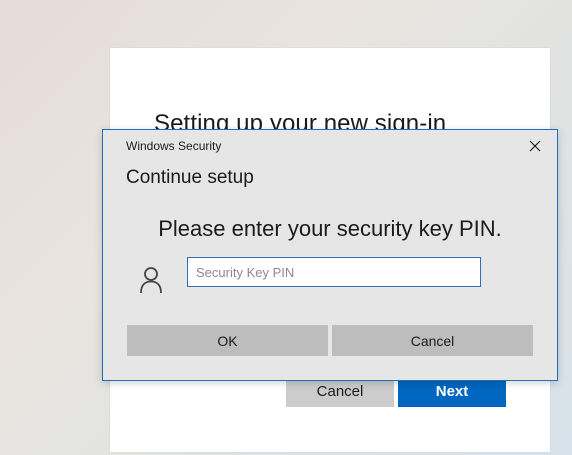  Describe the element at coordinates (330, 228) in the screenshot. I see `pin-prompt-message: Please enter your security key PIN.` at that location.